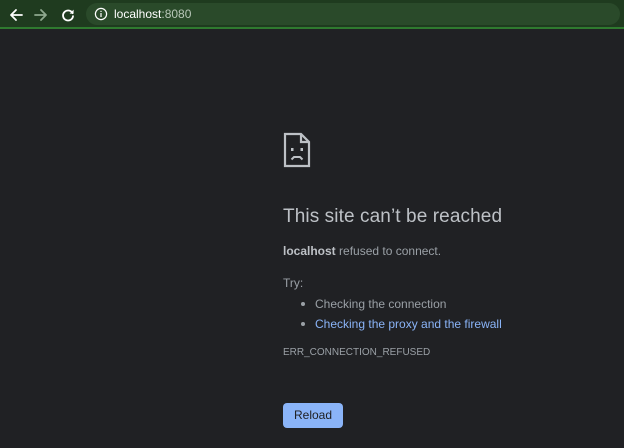 Image resolution: width=624 pixels, height=448 pixels. I want to click on error-message-suffix: refused to connect., so click(388, 251).